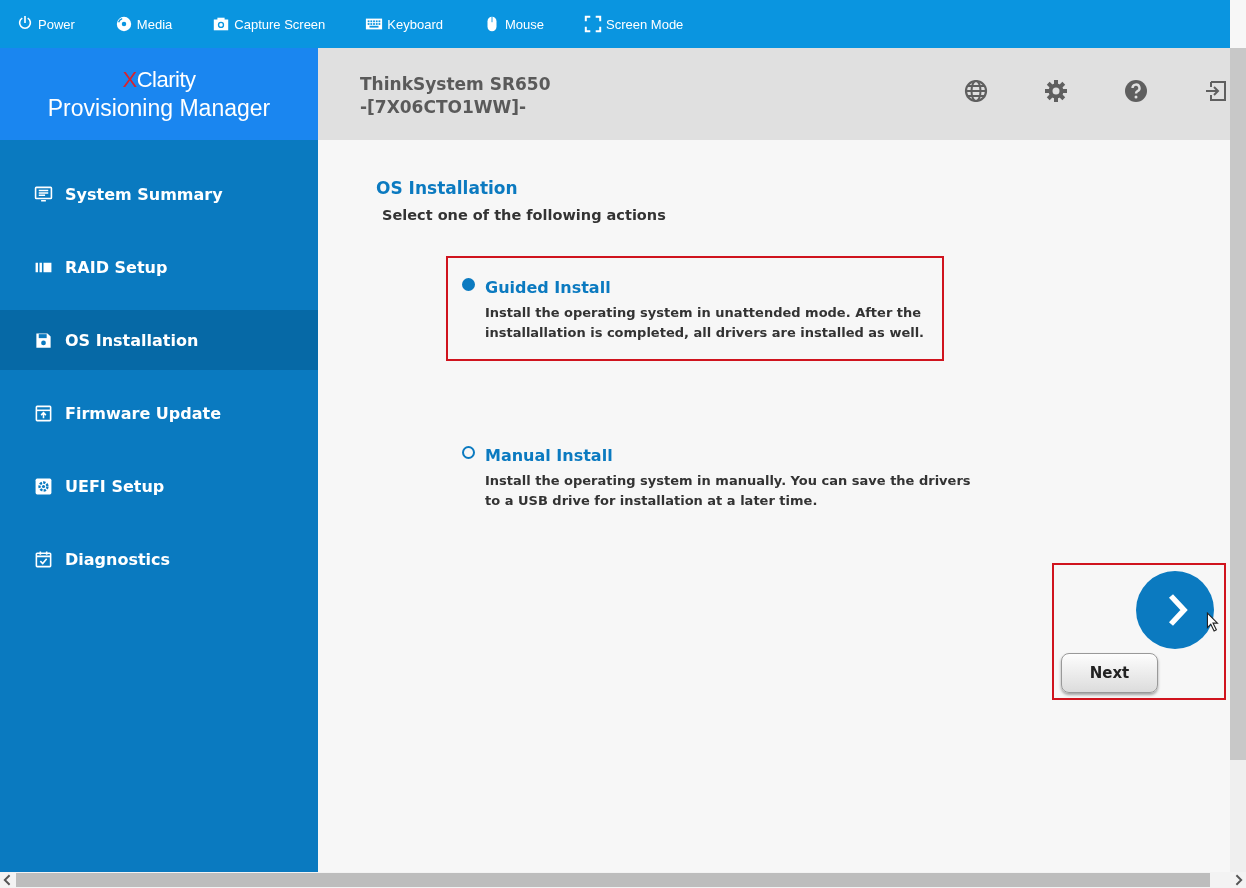  What do you see at coordinates (43, 194) in the screenshot?
I see `monitor-icon` at bounding box center [43, 194].